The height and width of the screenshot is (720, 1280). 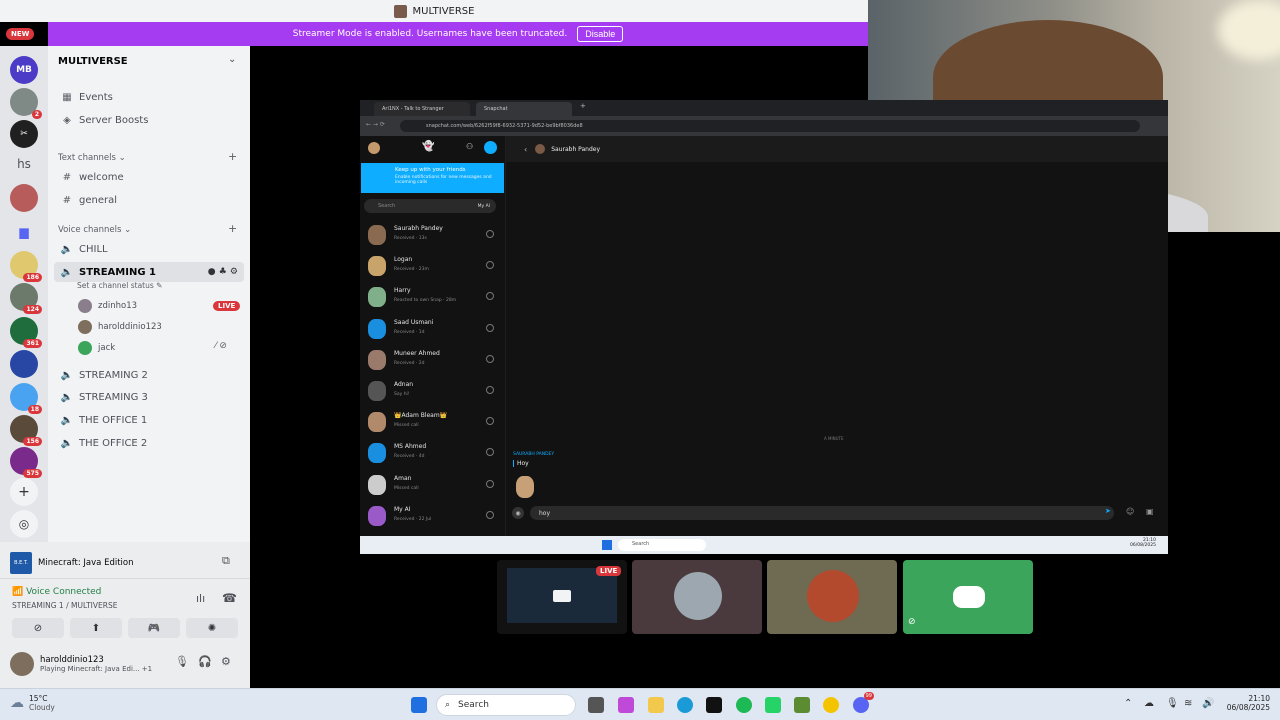 I want to click on server-icon: 18, so click(x=26, y=398).